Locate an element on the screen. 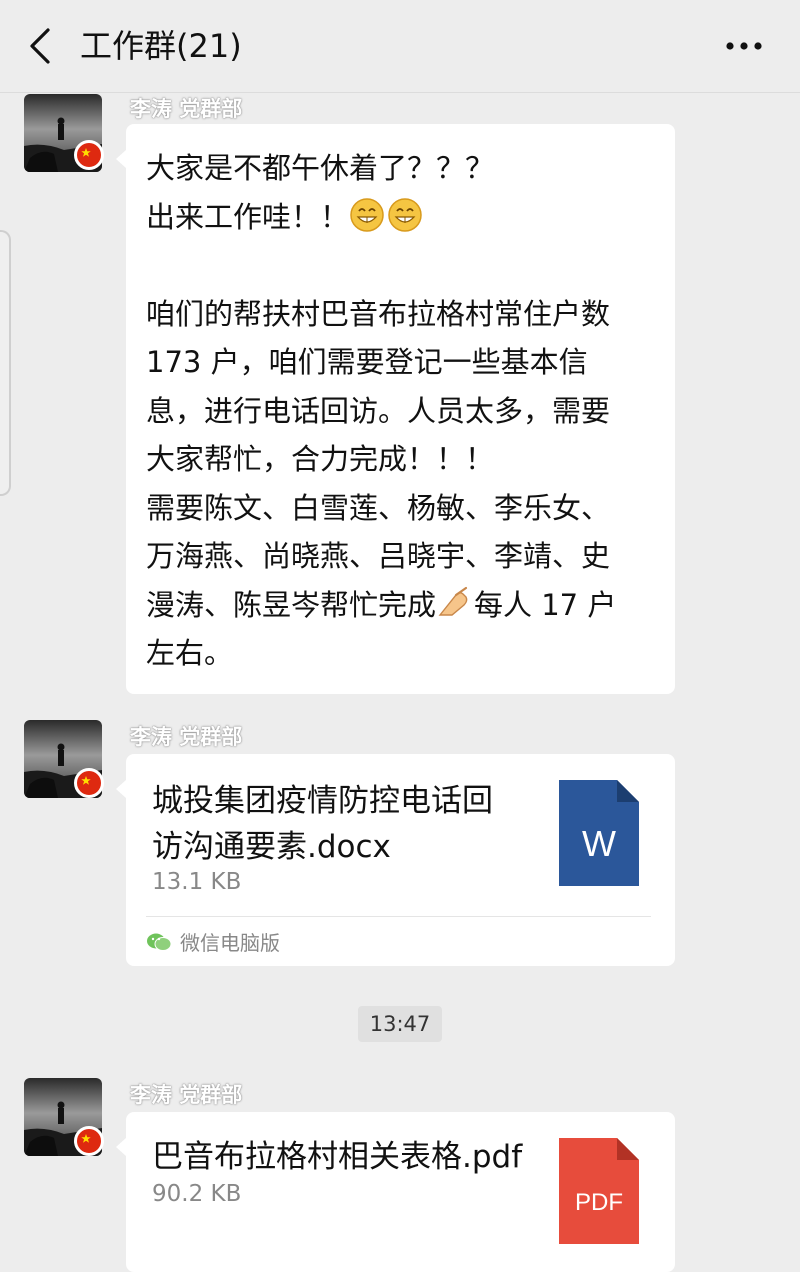  timestamp: 13:47 is located at coordinates (400, 1024).